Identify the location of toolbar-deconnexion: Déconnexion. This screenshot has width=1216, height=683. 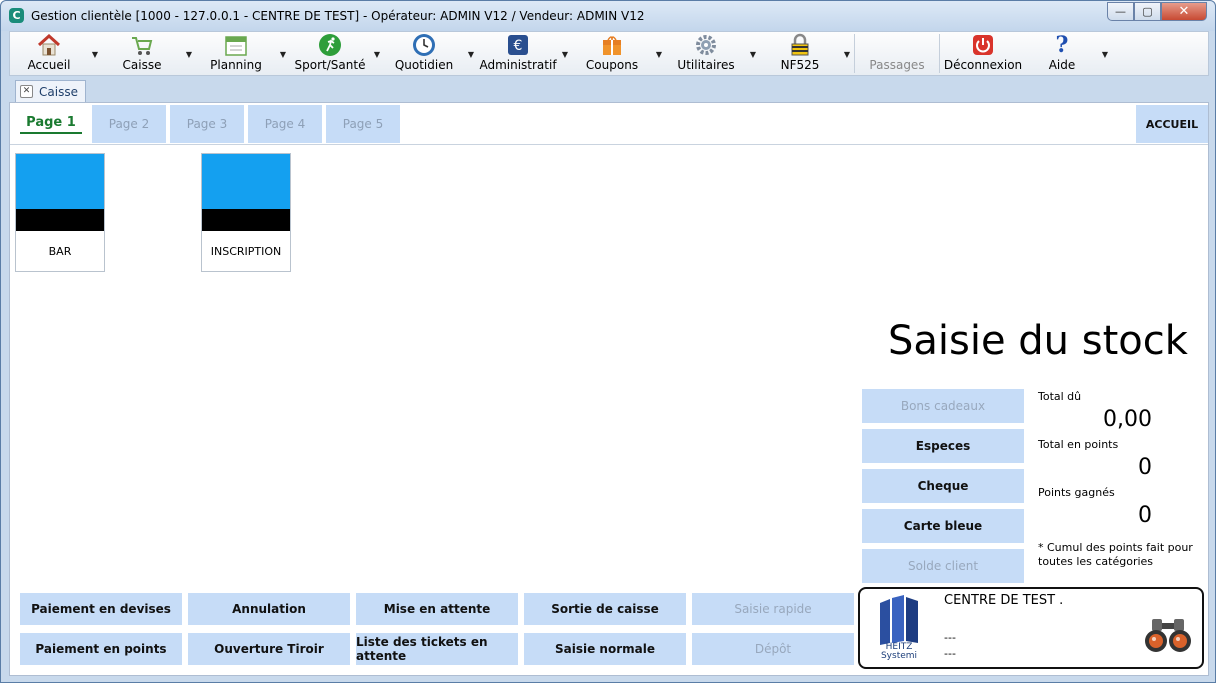
(983, 53).